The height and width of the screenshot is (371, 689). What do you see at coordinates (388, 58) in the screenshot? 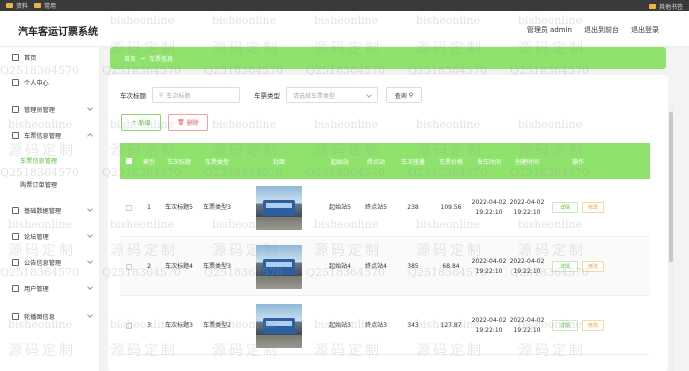
I see `breadcrumb: 首页 → 车票信息` at bounding box center [388, 58].